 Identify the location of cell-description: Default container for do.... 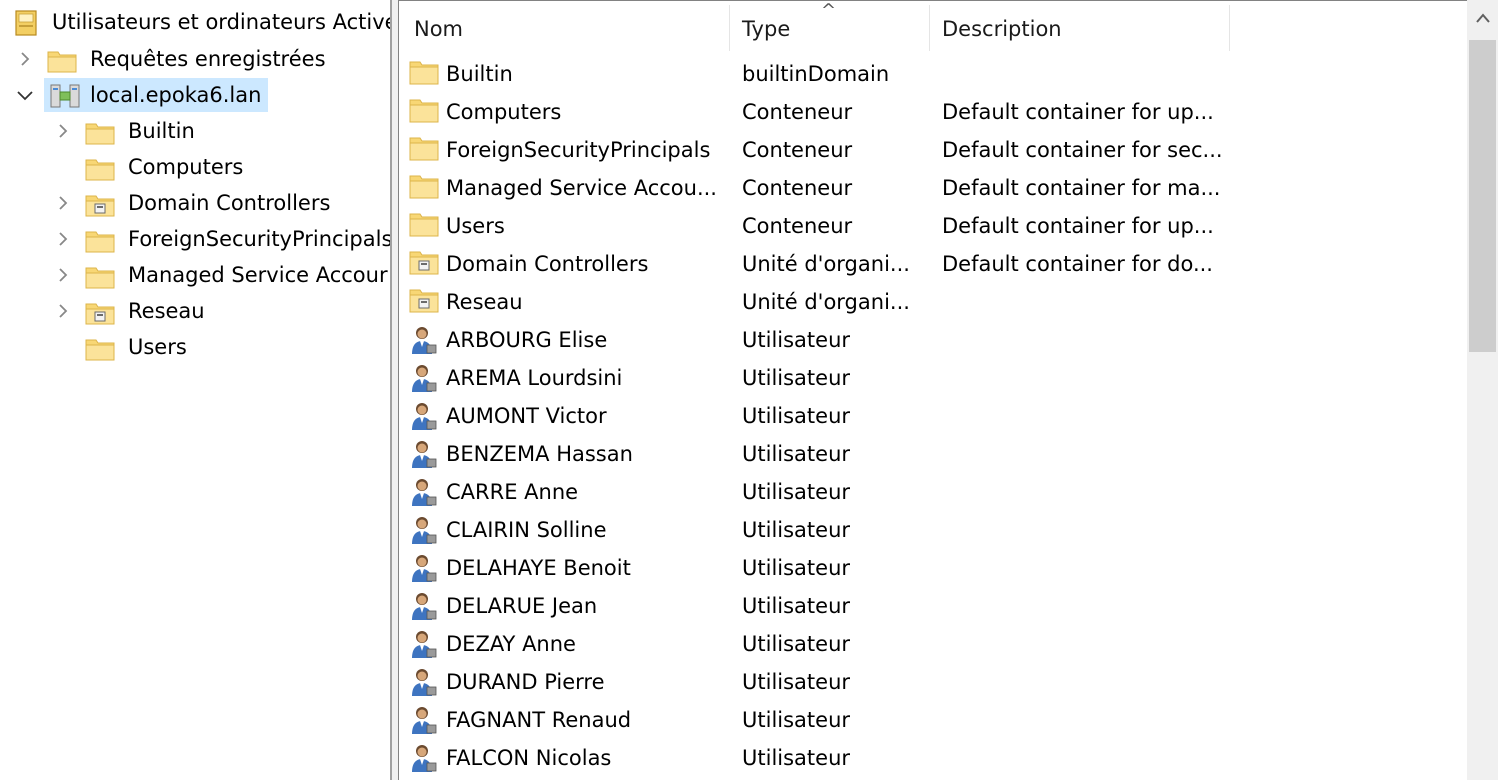
(1077, 264).